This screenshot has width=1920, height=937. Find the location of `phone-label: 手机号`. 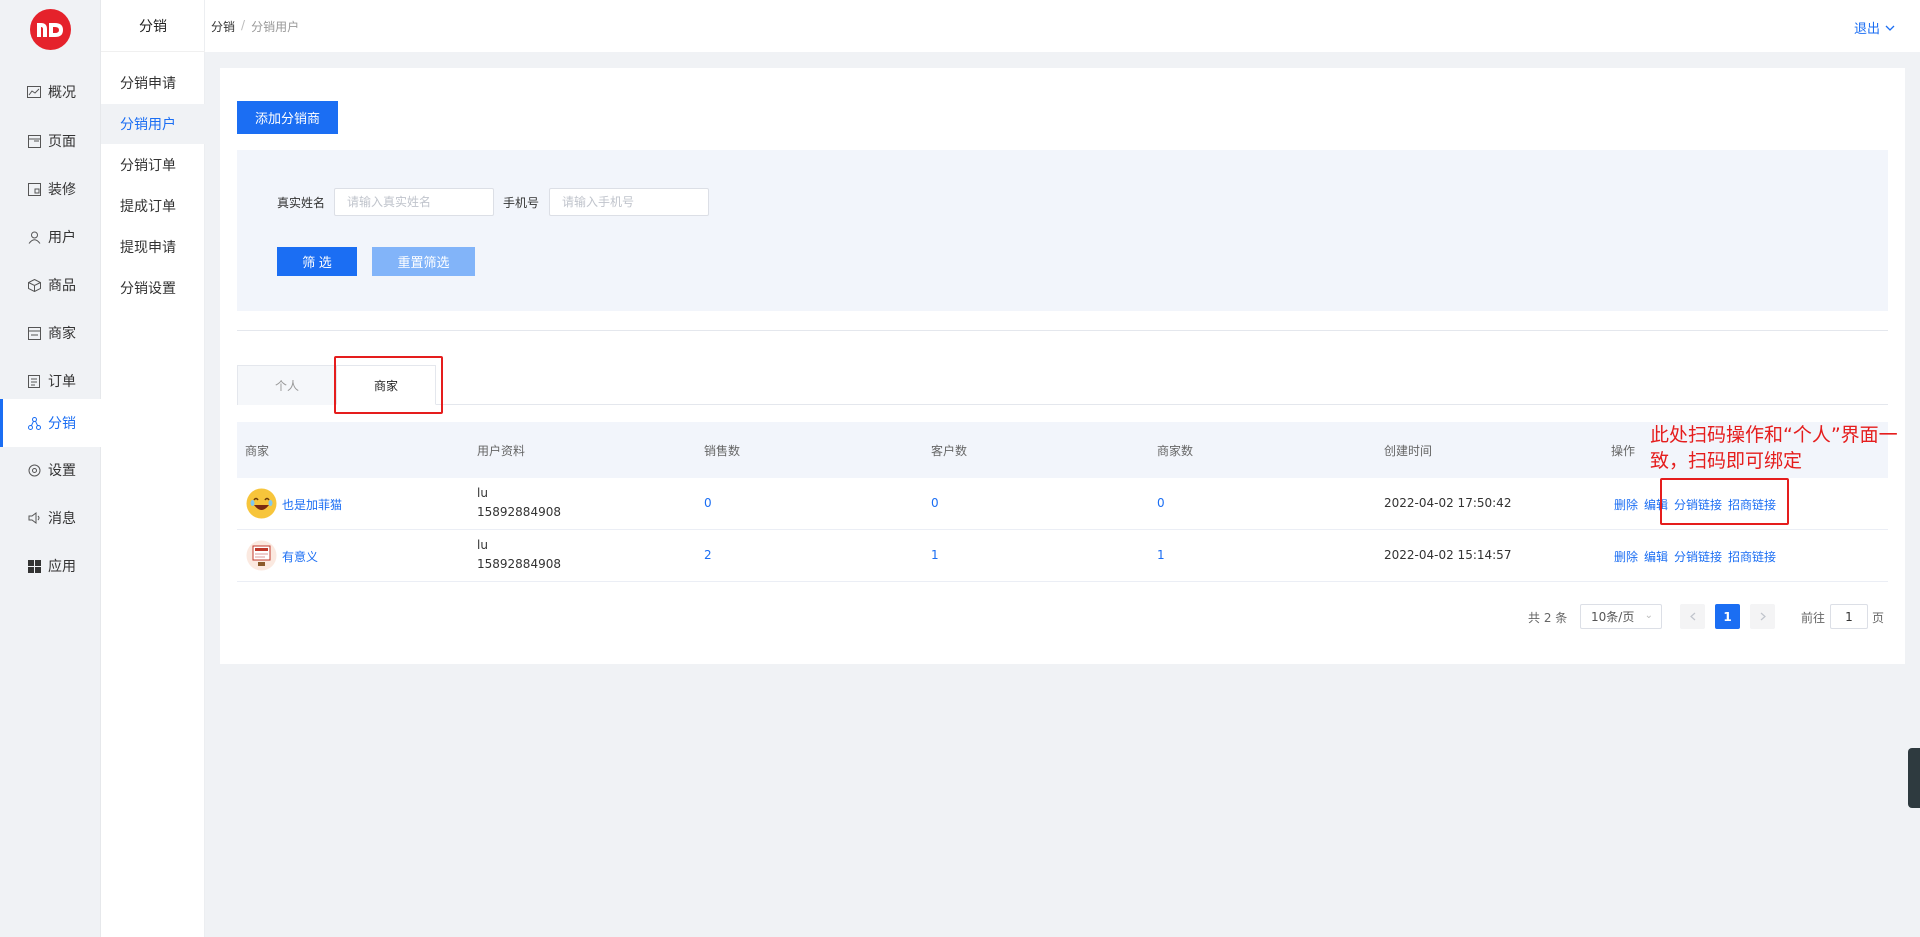

phone-label: 手机号 is located at coordinates (521, 203).